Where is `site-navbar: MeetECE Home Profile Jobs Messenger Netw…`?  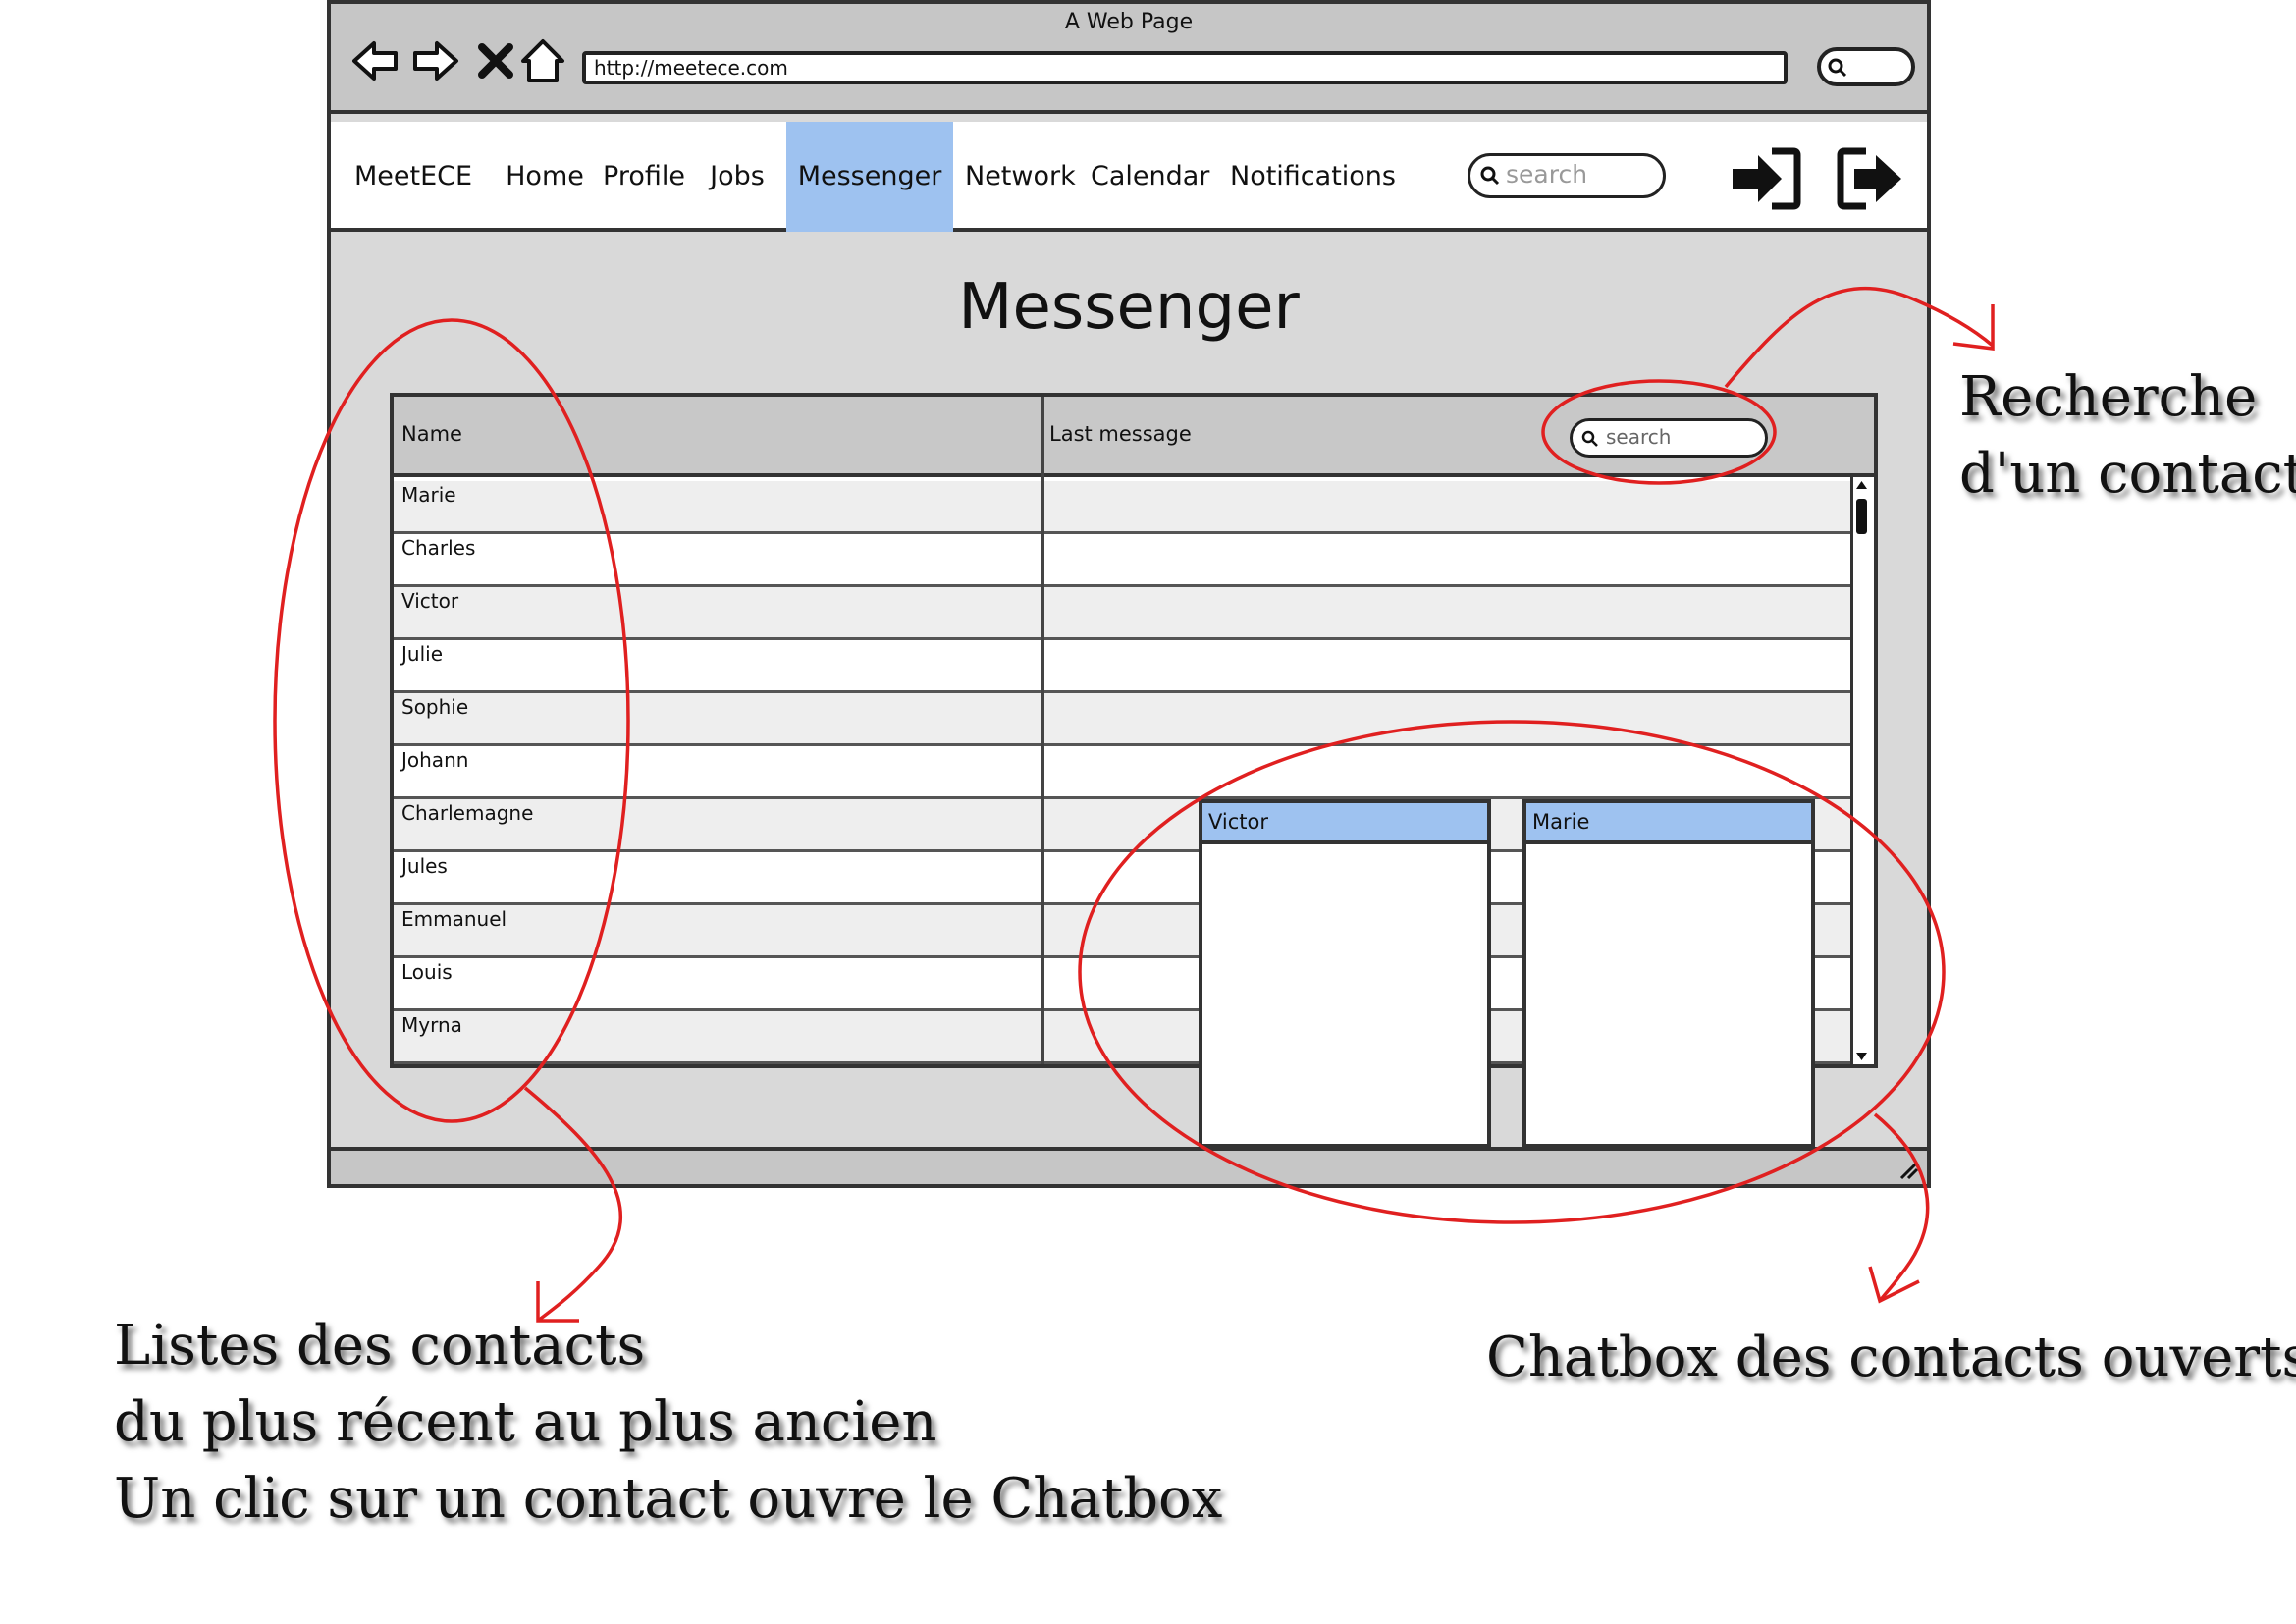
site-navbar: MeetECE Home Profile Jobs Messenger Netw… is located at coordinates (1129, 177).